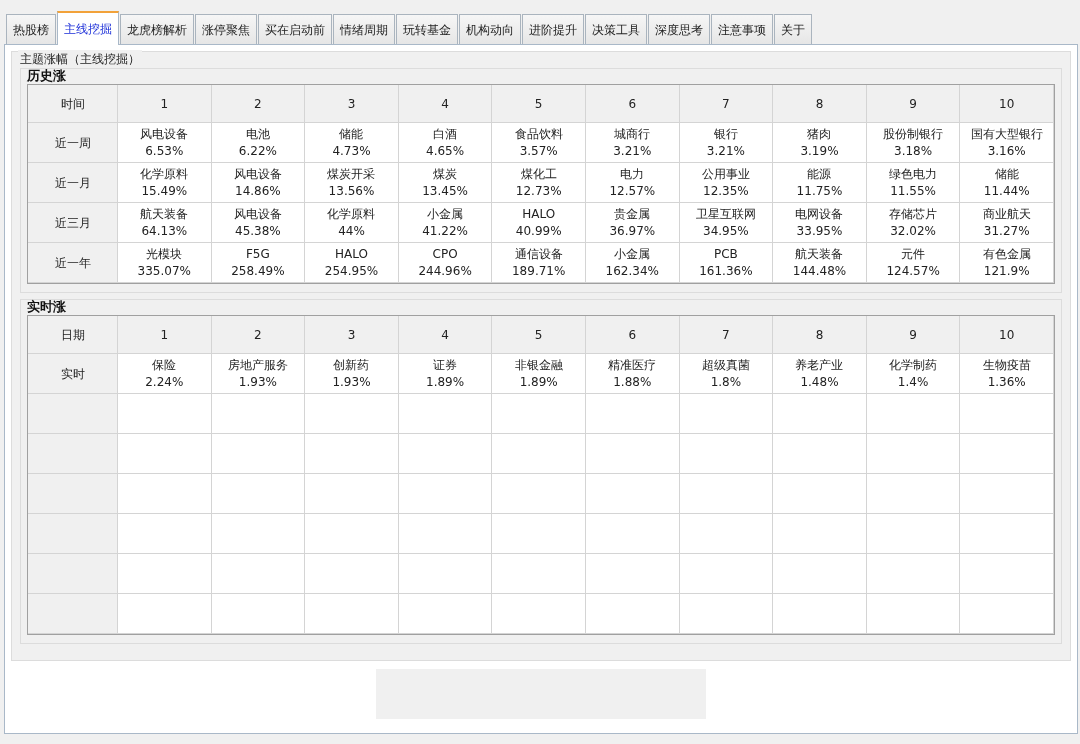 The height and width of the screenshot is (744, 1080). What do you see at coordinates (445, 174) in the screenshot?
I see `sector-name: 煤炭` at bounding box center [445, 174].